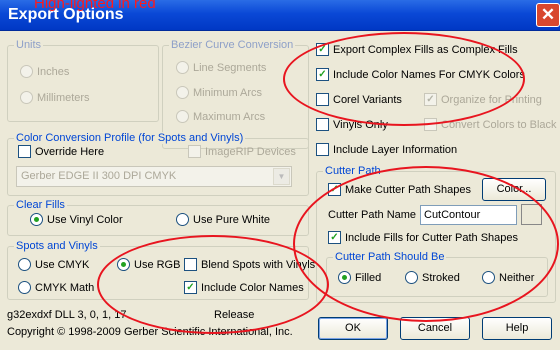 The image size is (560, 350). Describe the element at coordinates (429, 74) in the screenshot. I see `include-cmyk-names-label: Include Color Names For CMYK Colors` at that location.